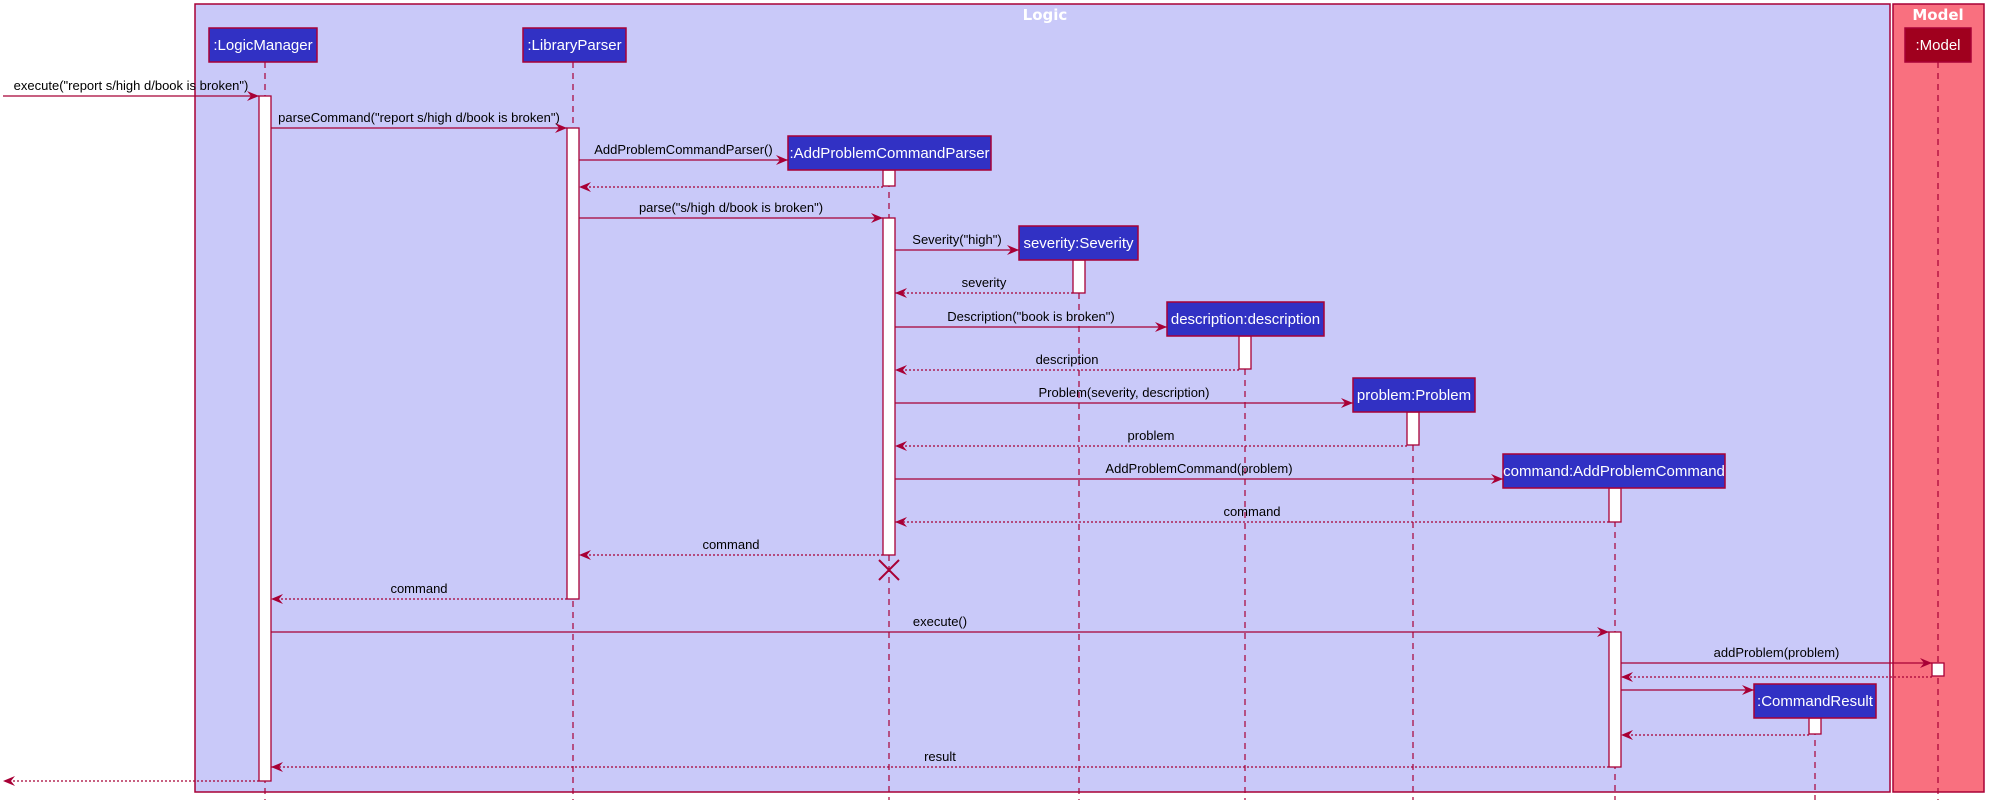  I want to click on participant-label: command:AddProblemCommand, so click(1614, 471).